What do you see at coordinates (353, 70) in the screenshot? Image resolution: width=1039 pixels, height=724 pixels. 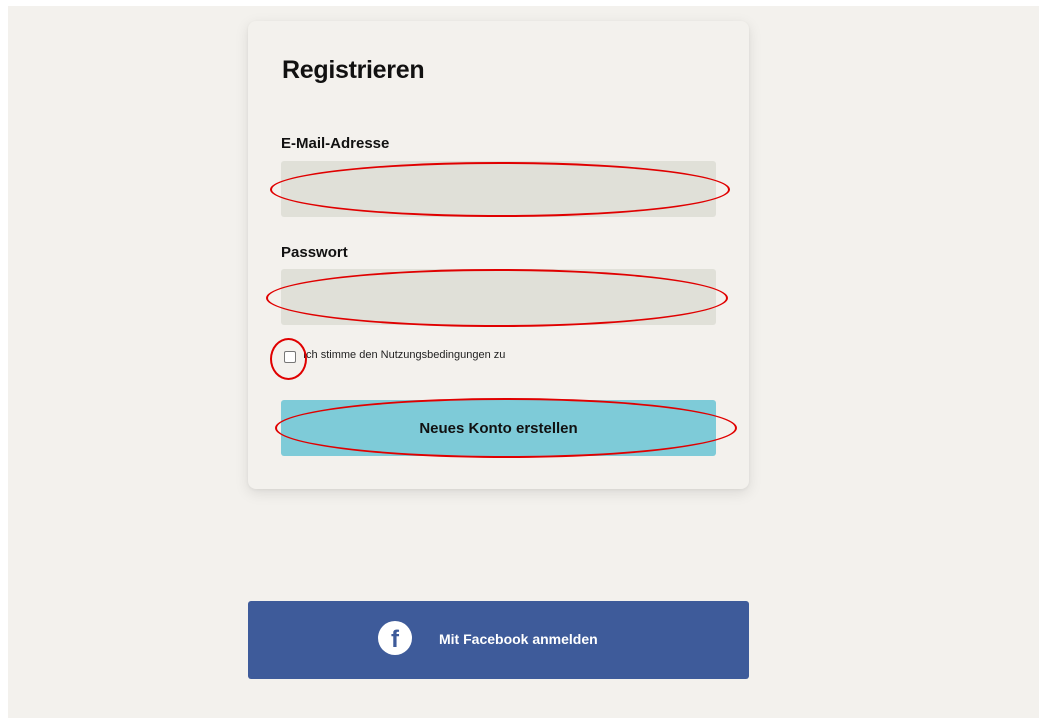 I see `page-title: Registrieren` at bounding box center [353, 70].